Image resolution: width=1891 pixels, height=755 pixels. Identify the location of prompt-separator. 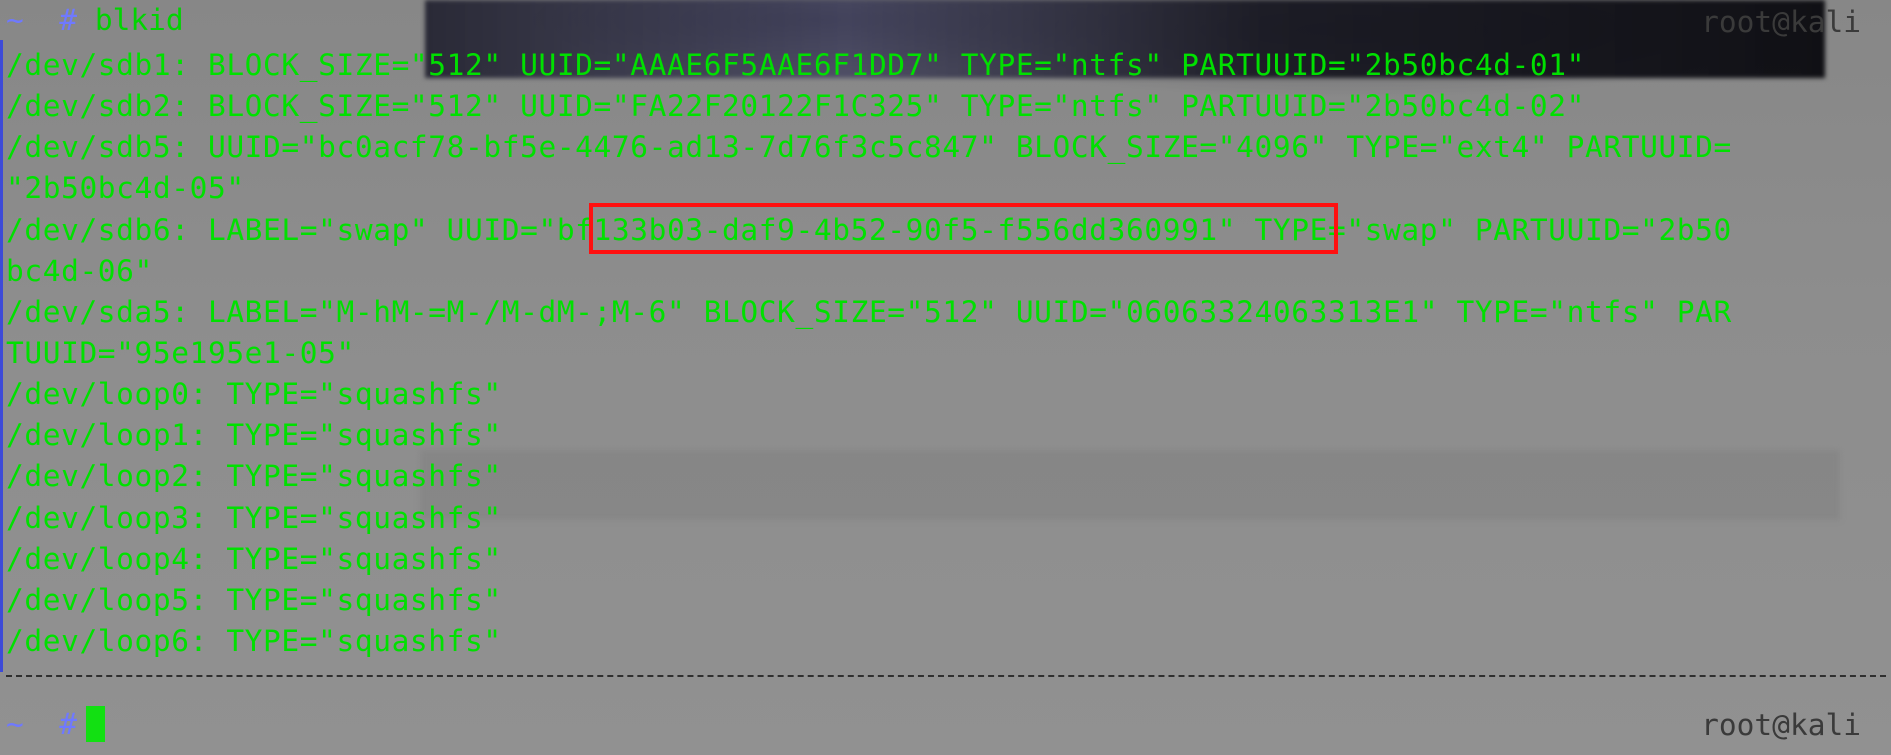
(946, 677).